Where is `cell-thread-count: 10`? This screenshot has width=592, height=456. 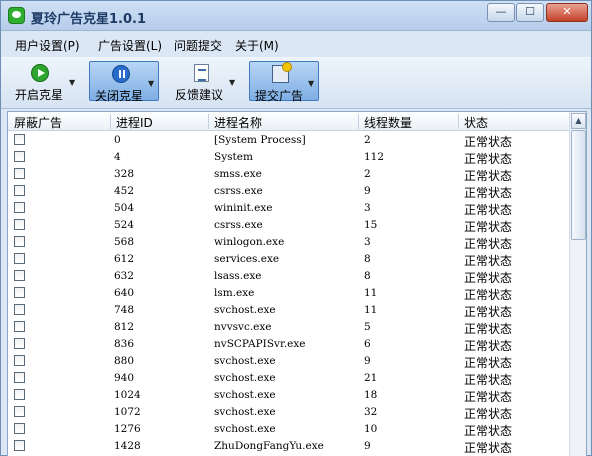 cell-thread-count: 10 is located at coordinates (371, 429).